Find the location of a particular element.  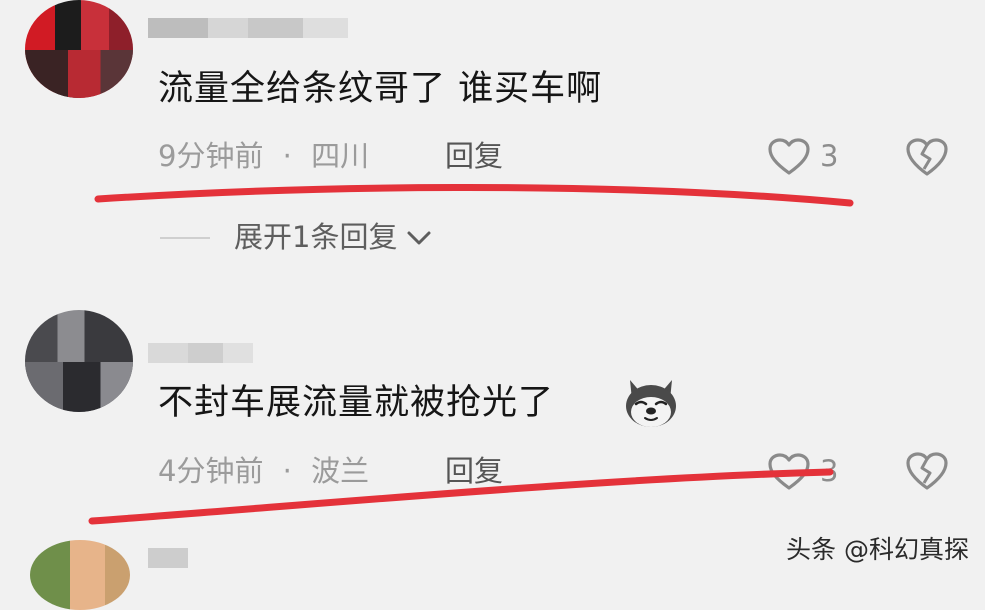

comment-time: 9分钟前 · 四川 is located at coordinates (263, 156).